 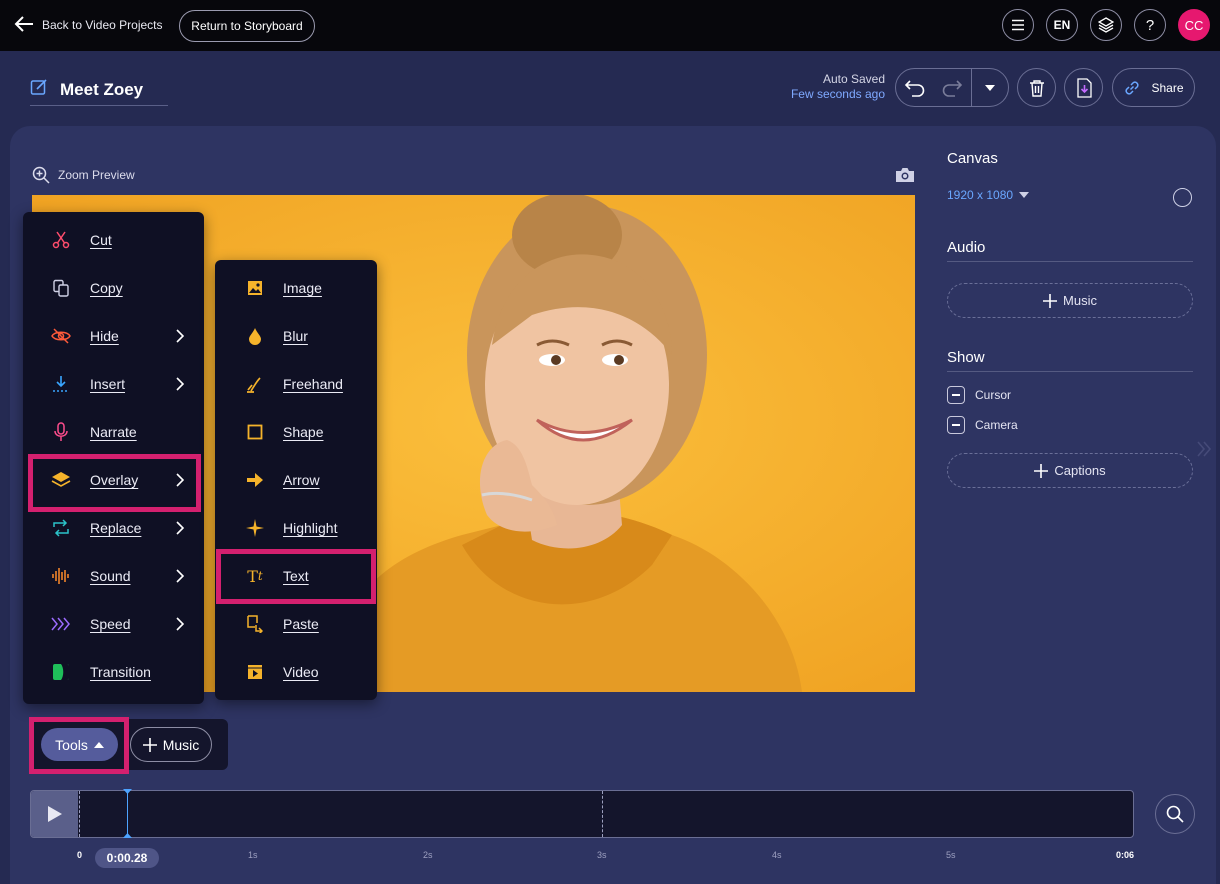 What do you see at coordinates (171, 744) in the screenshot?
I see `add-music-button: Music` at bounding box center [171, 744].